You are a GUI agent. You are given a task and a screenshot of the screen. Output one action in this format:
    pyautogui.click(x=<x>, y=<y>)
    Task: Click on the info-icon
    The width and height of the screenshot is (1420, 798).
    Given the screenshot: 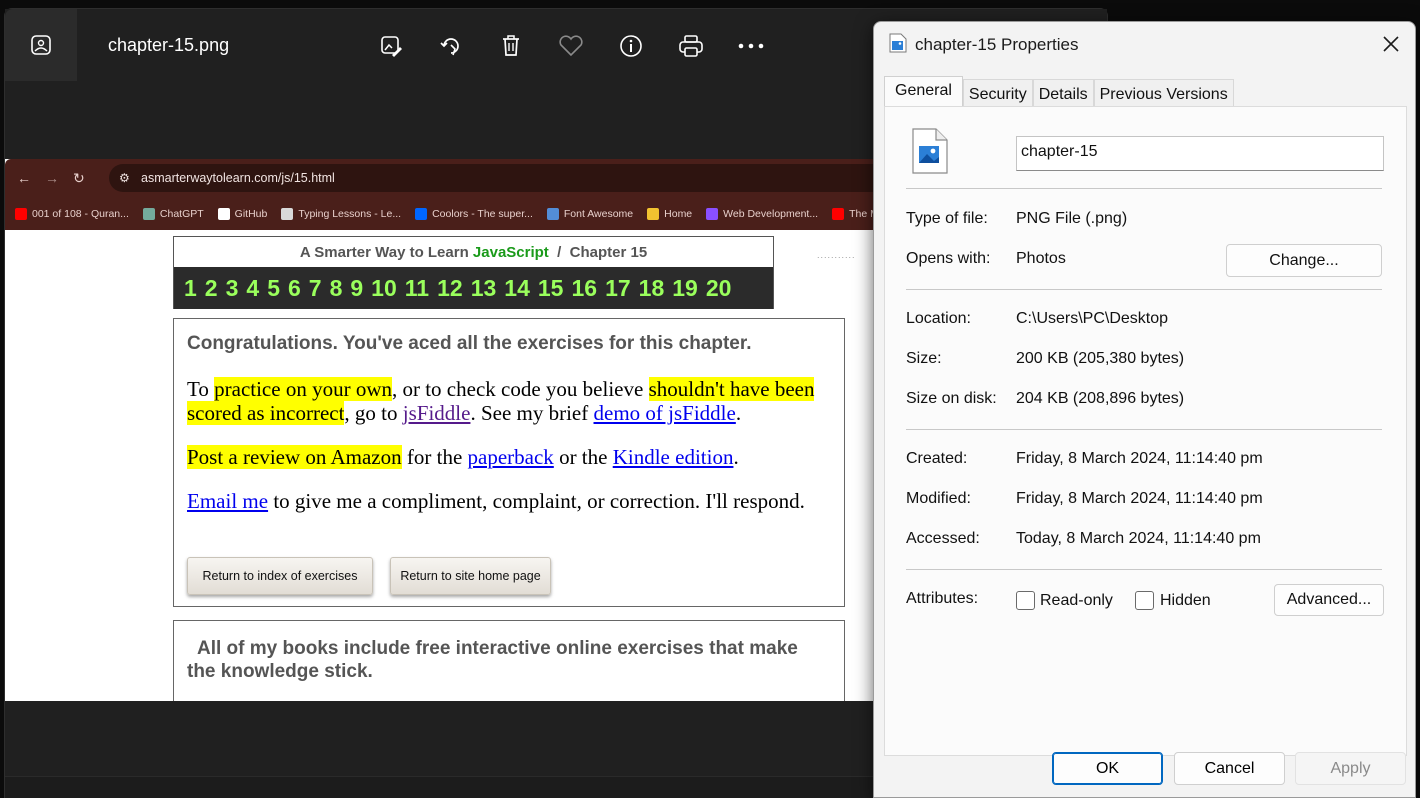 What is the action you would take?
    pyautogui.click(x=631, y=46)
    